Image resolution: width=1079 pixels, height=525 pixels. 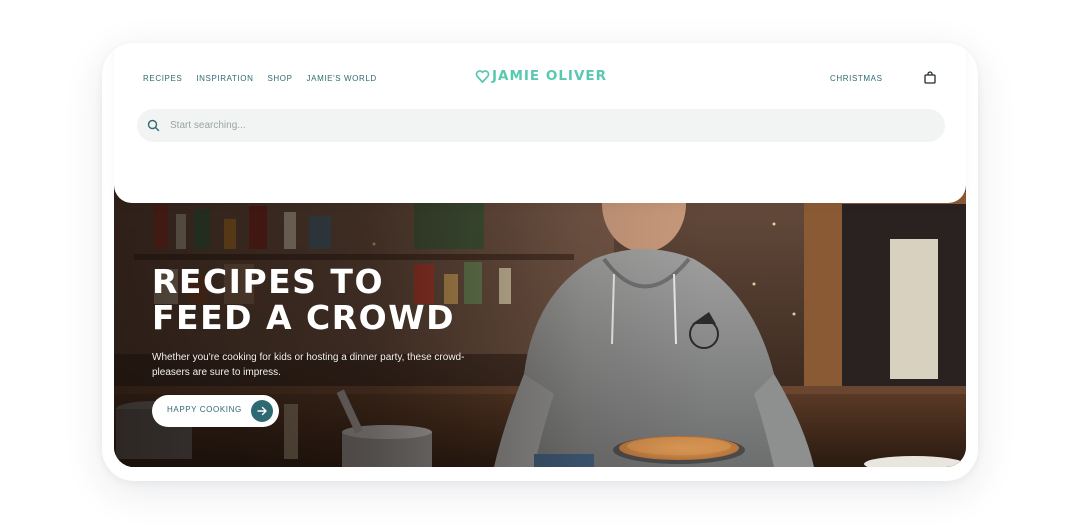 I want to click on hero-title: RECIPES TO FEED A CROWD, so click(x=332, y=300).